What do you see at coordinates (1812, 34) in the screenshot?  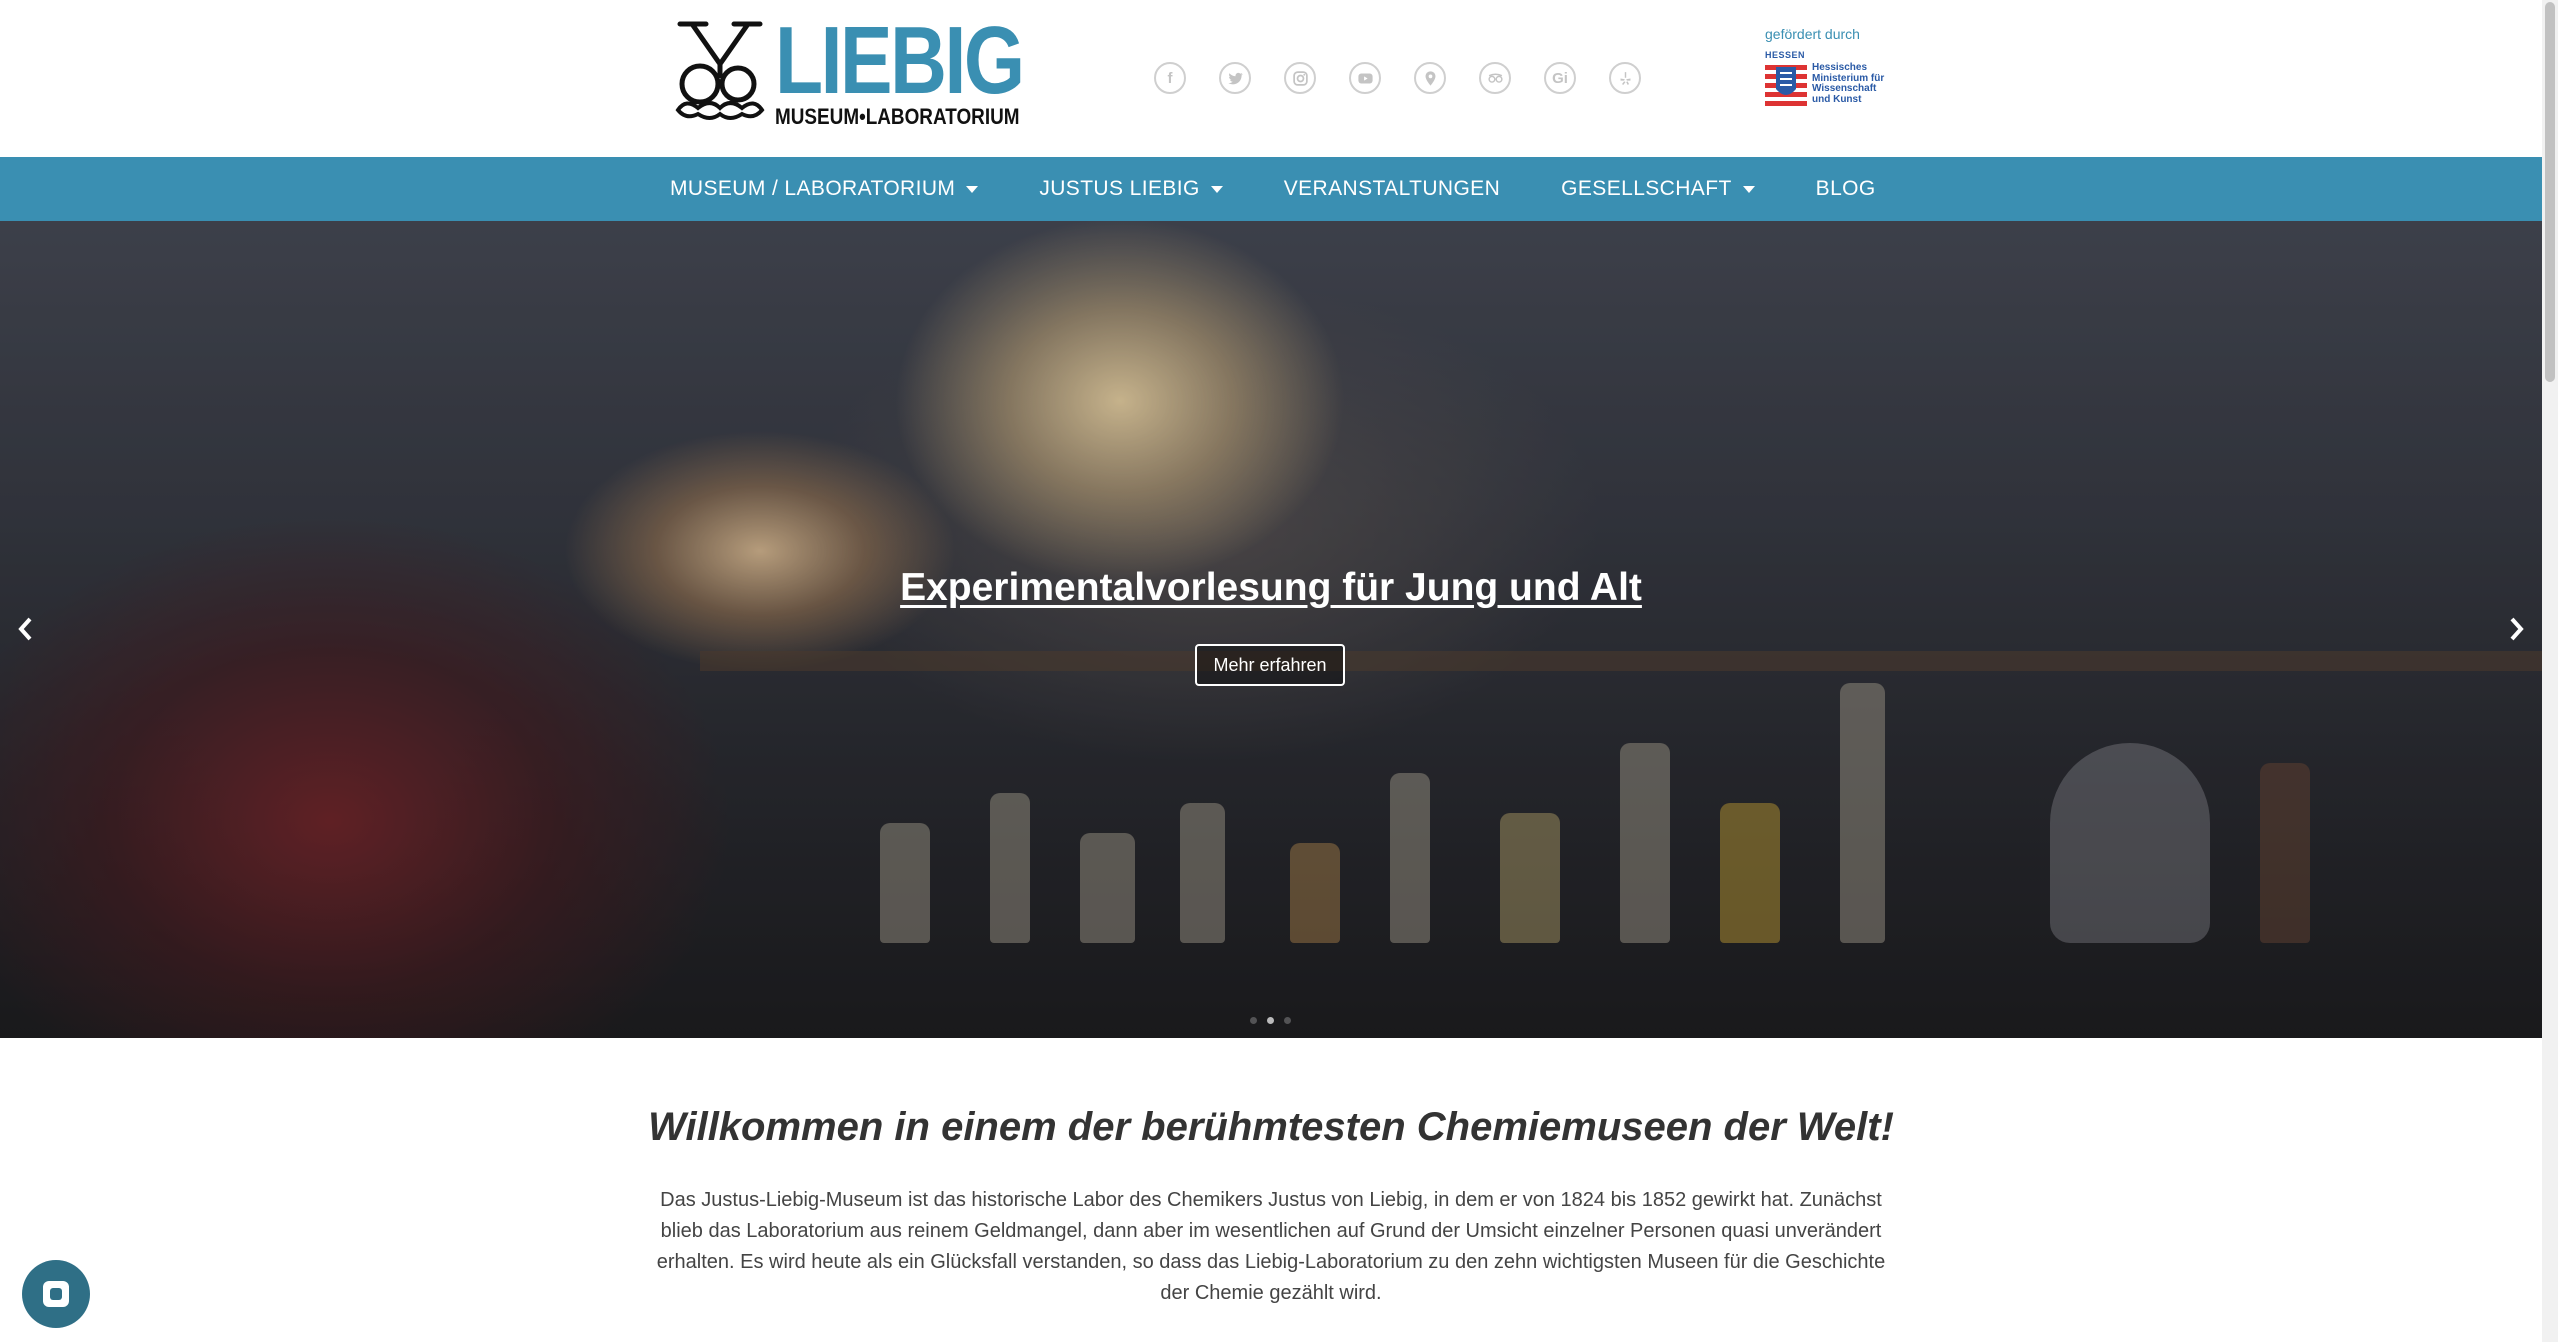 I see `sponsor-label: gefördert durch` at bounding box center [1812, 34].